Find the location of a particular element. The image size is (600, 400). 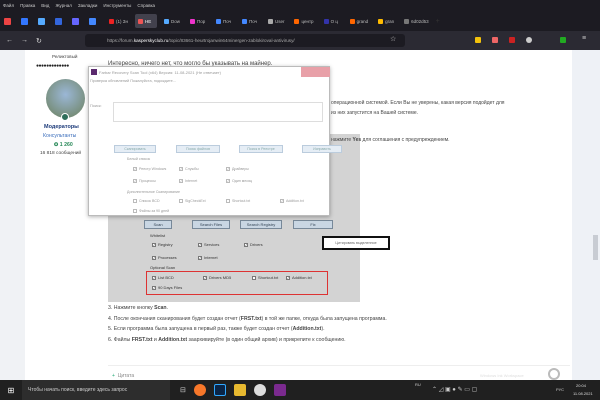

tab-label: gran is located at coordinates (390, 21).